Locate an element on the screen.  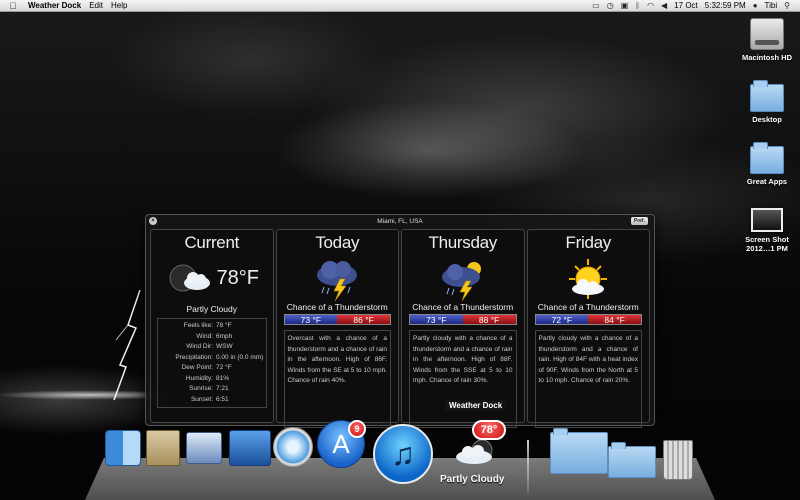
forecast-temps: 73 °F 86 °F is located at coordinates (337, 319).